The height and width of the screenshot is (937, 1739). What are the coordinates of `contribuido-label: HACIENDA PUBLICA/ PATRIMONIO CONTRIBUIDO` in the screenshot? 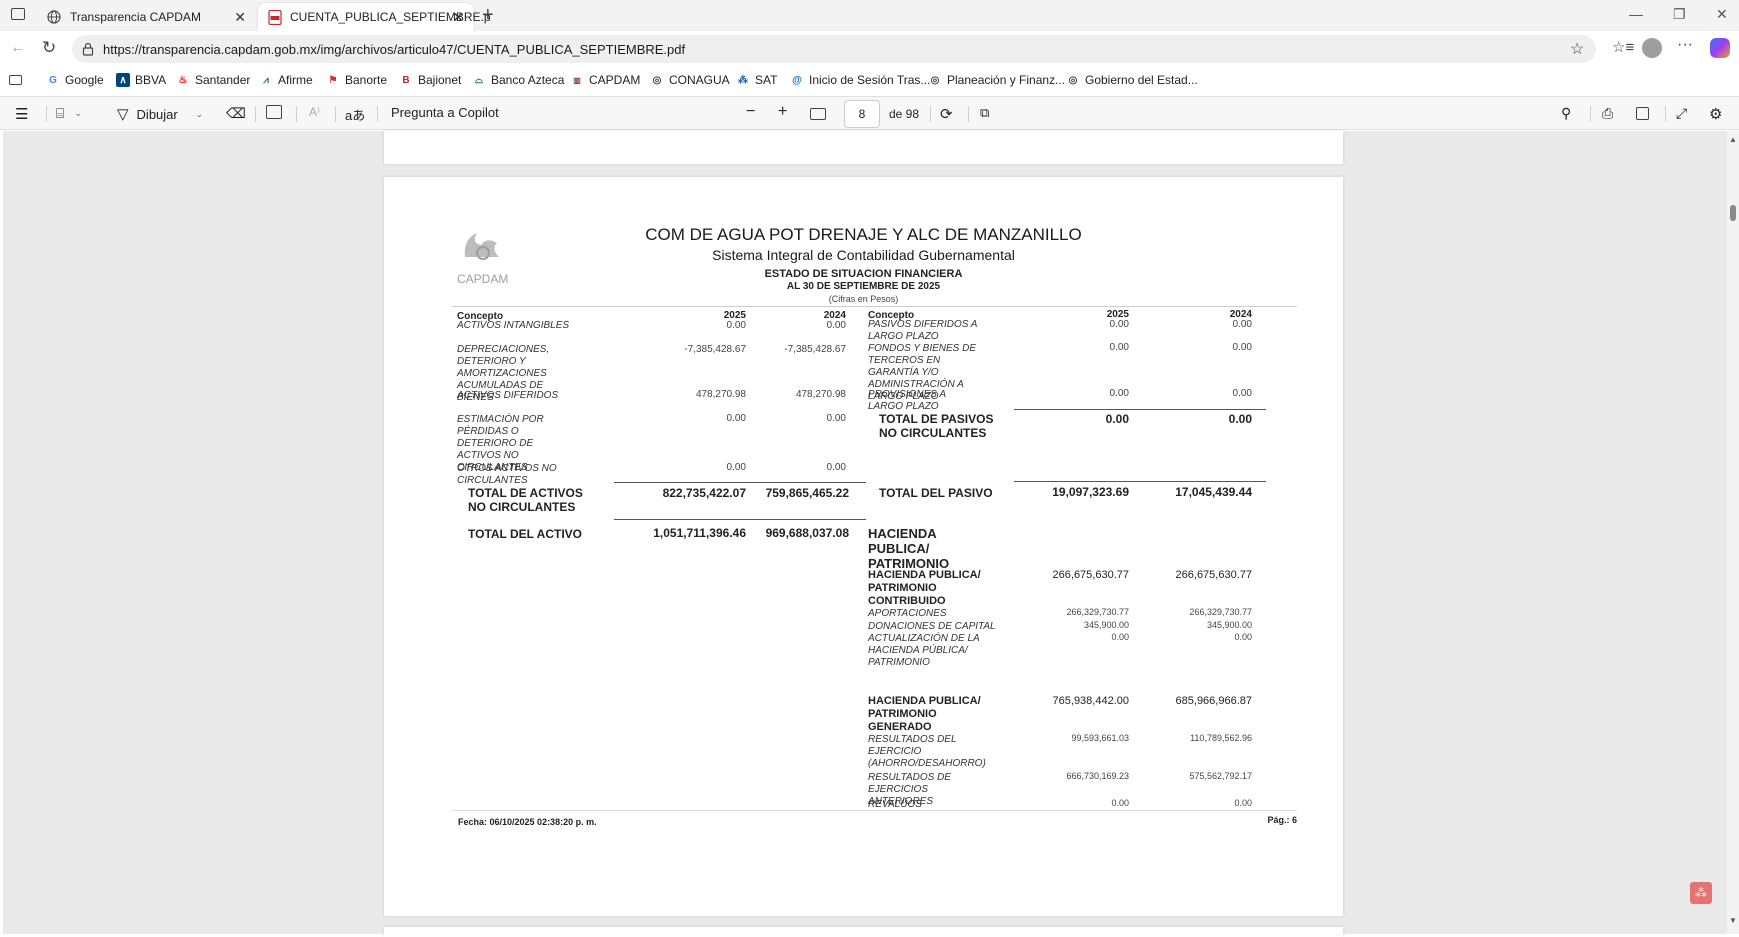 It's located at (924, 588).